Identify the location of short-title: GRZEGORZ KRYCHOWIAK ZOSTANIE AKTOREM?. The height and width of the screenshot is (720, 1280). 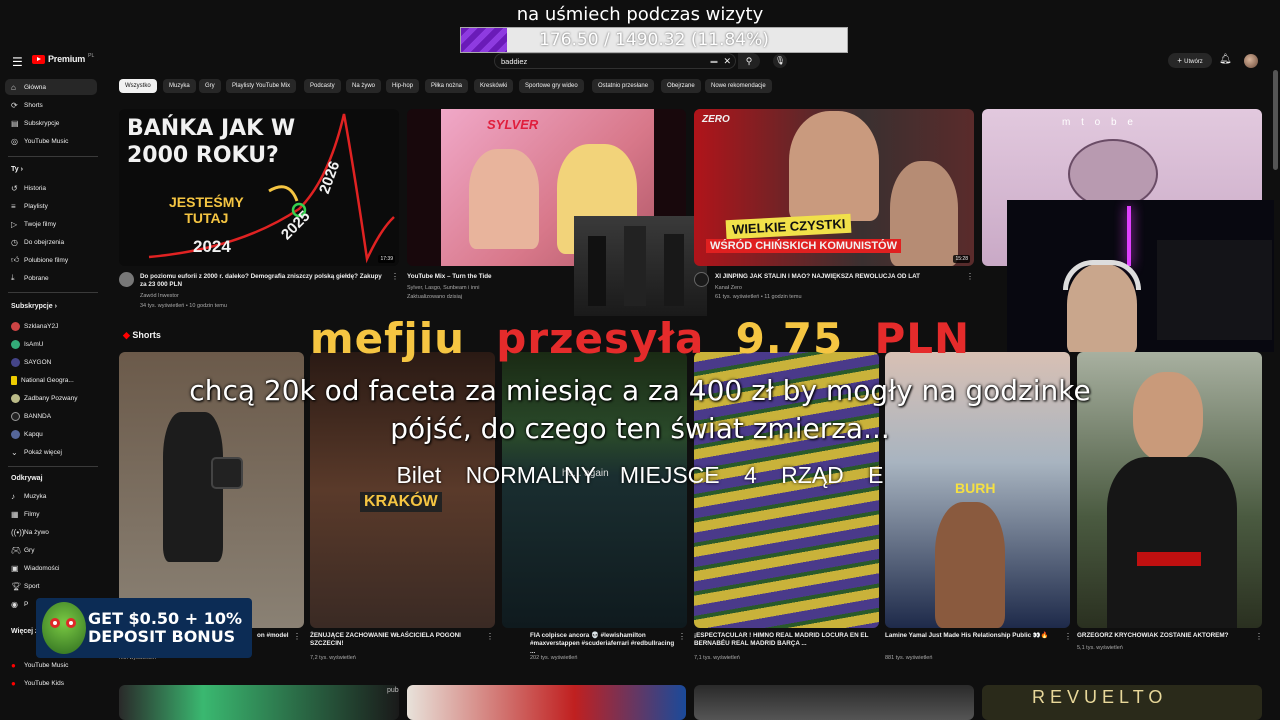
(1167, 636).